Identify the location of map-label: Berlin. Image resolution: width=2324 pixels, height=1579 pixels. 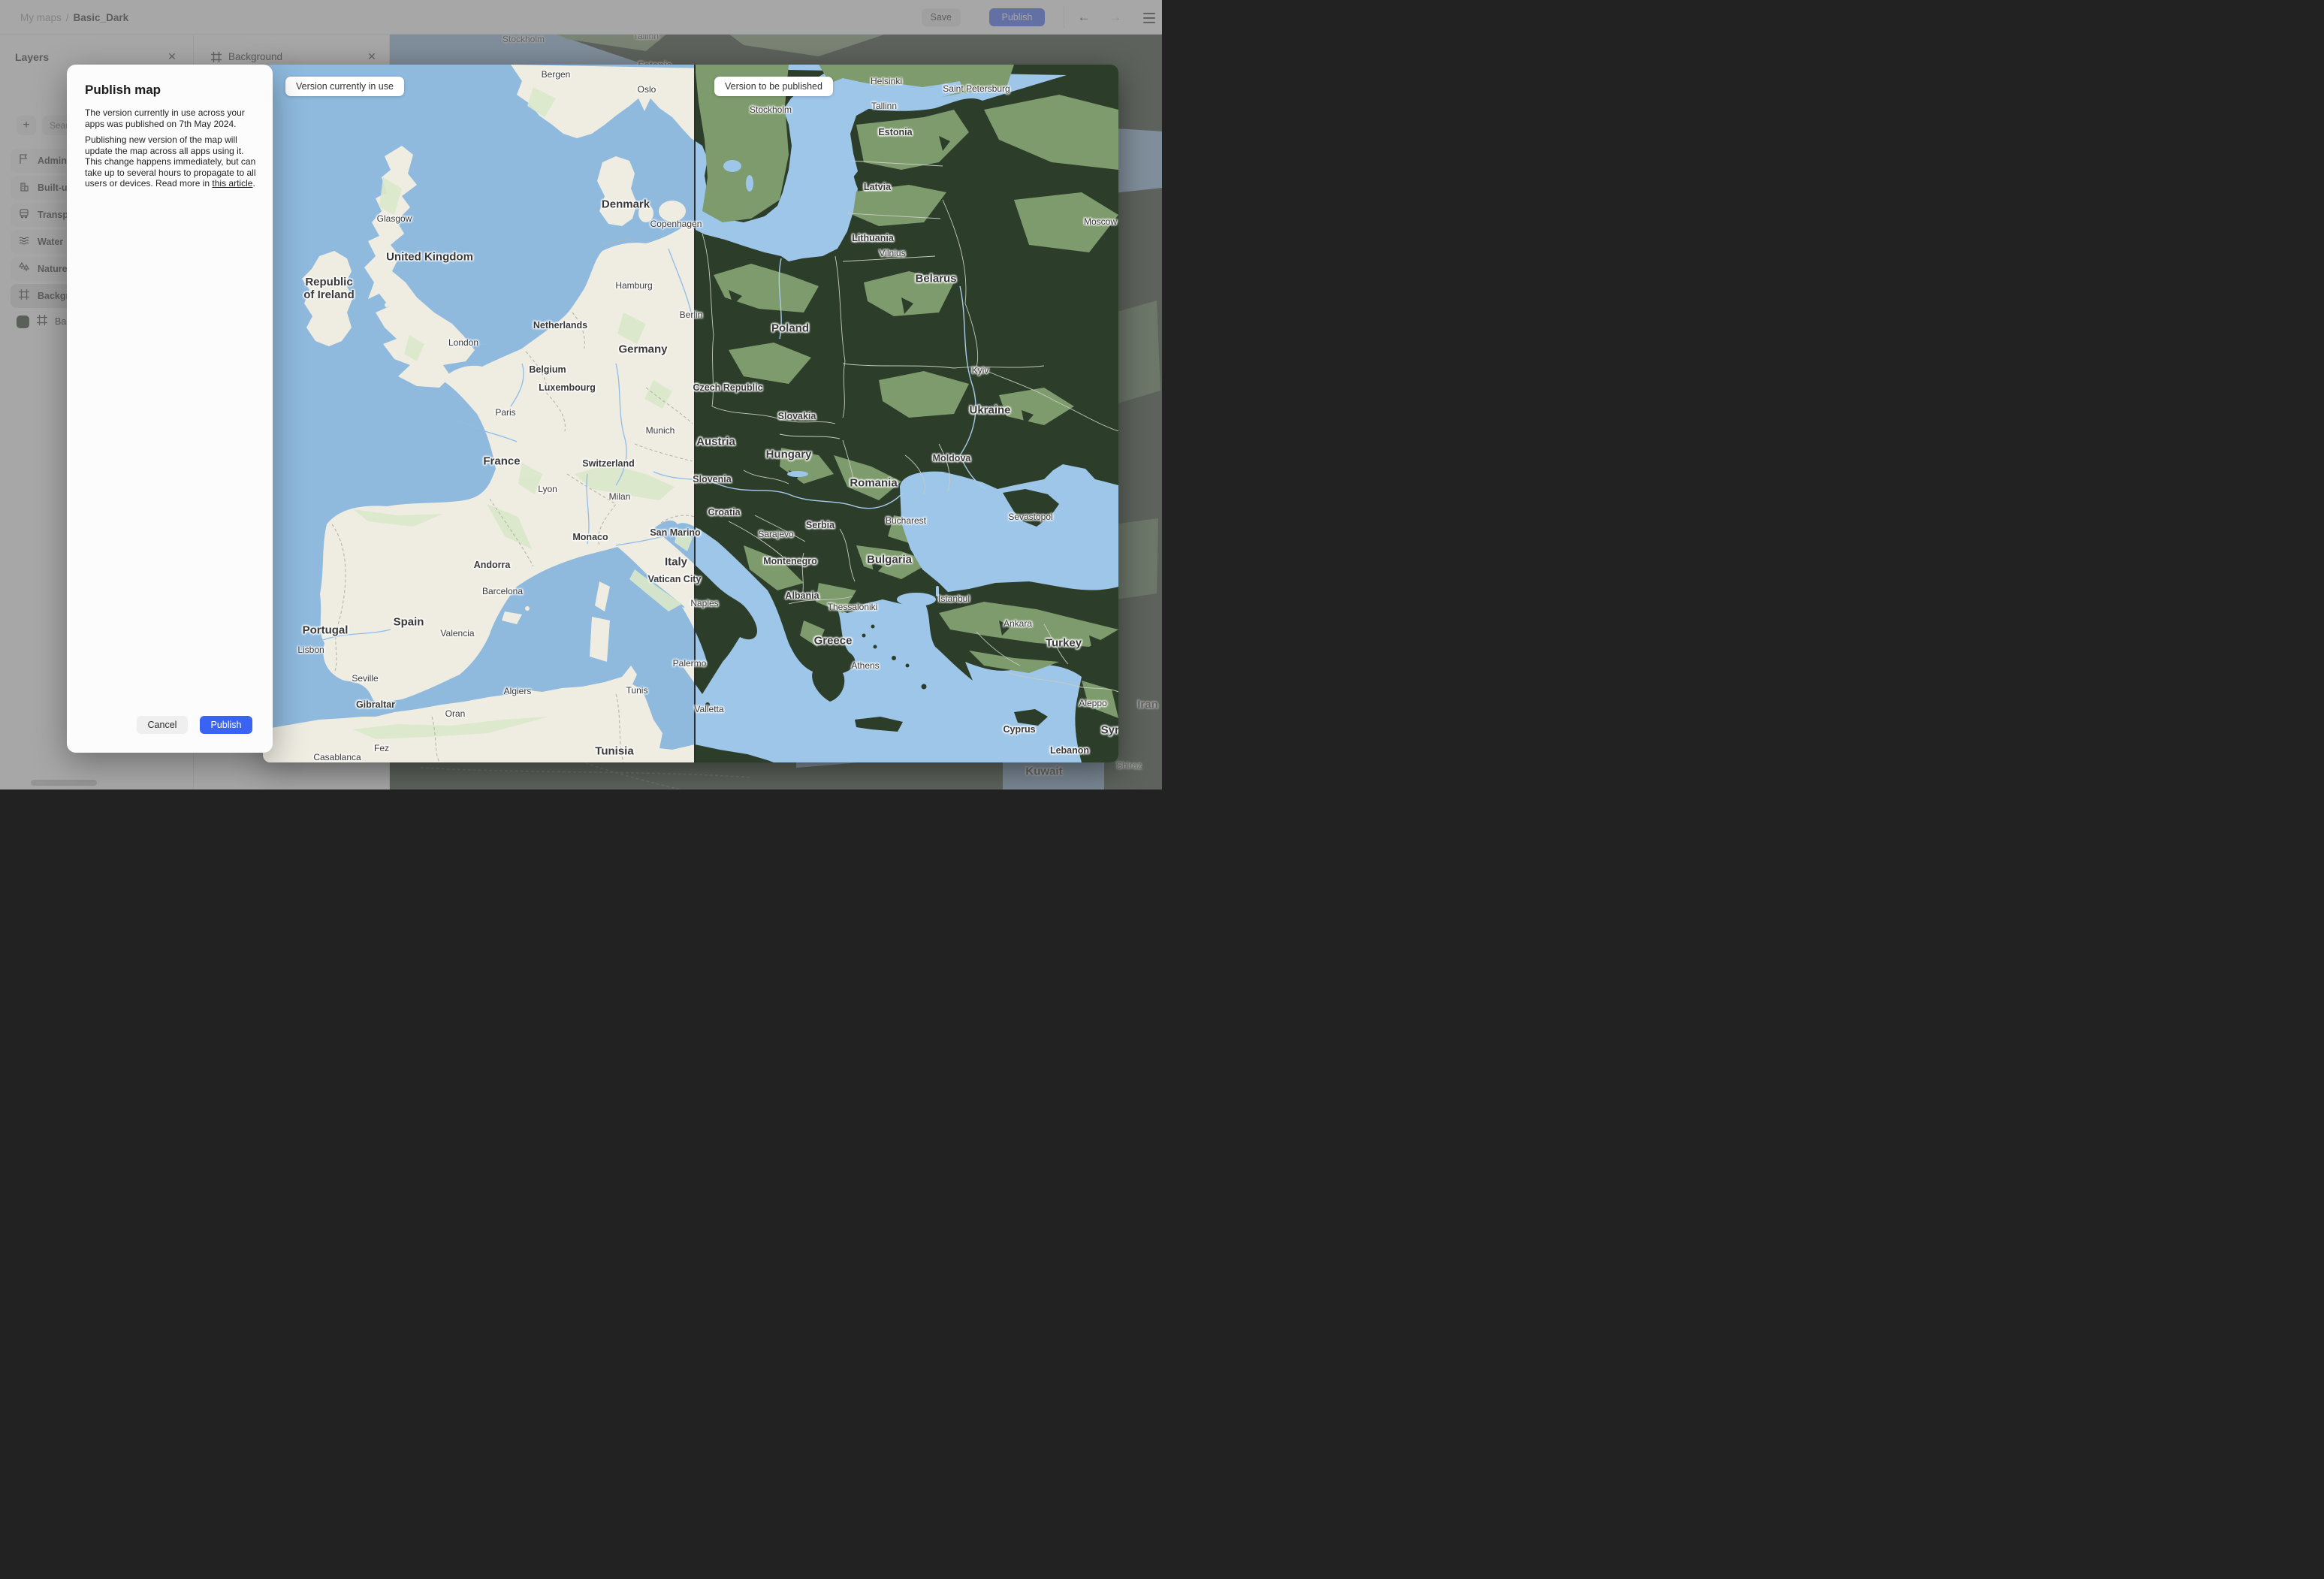
(691, 315).